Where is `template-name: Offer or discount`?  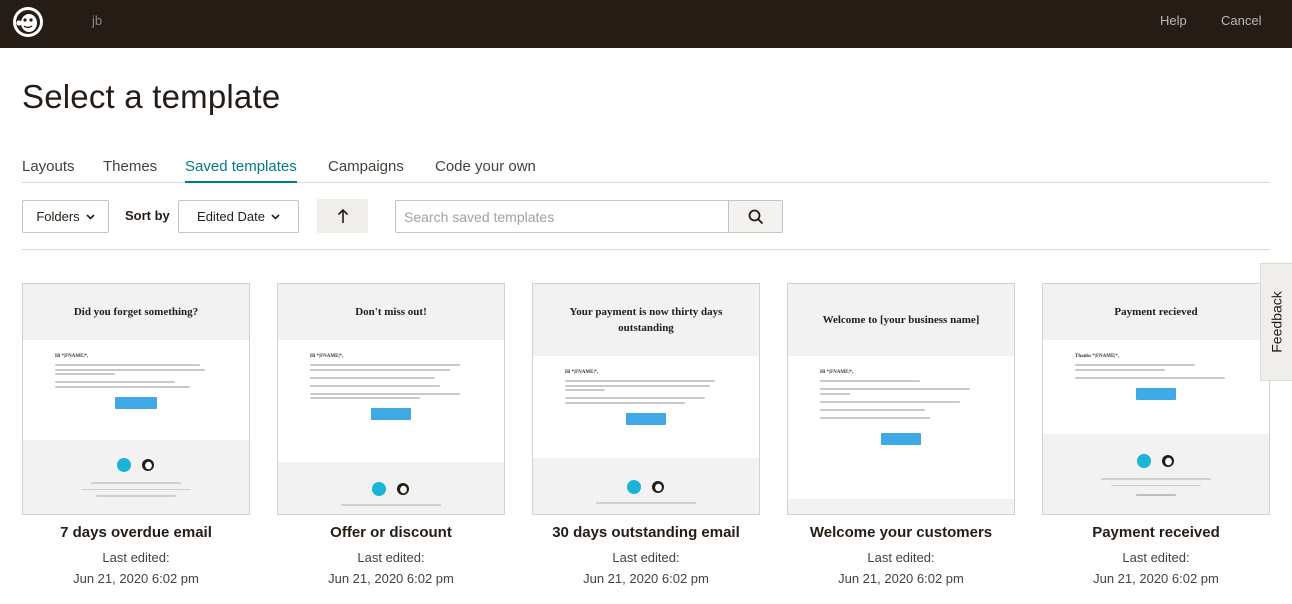 template-name: Offer or discount is located at coordinates (391, 532).